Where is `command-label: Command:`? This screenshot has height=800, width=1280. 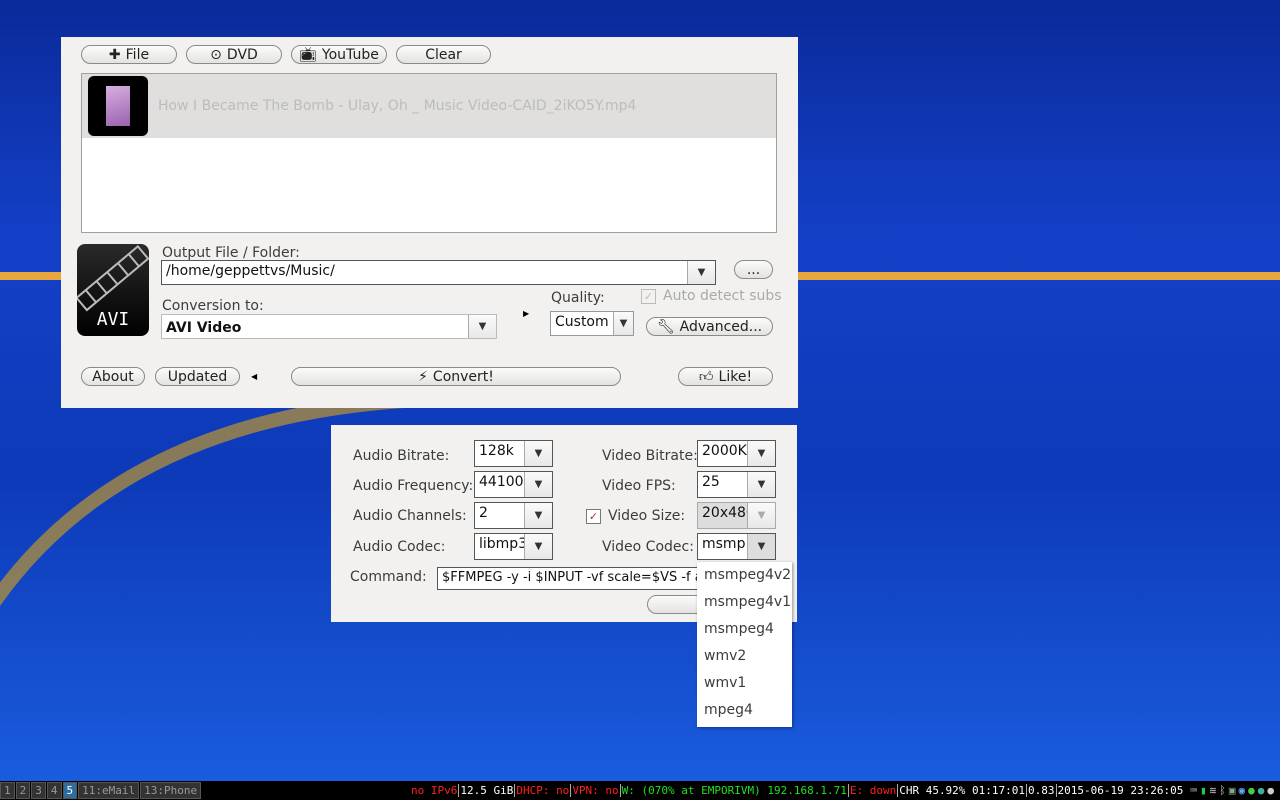 command-label: Command: is located at coordinates (388, 577).